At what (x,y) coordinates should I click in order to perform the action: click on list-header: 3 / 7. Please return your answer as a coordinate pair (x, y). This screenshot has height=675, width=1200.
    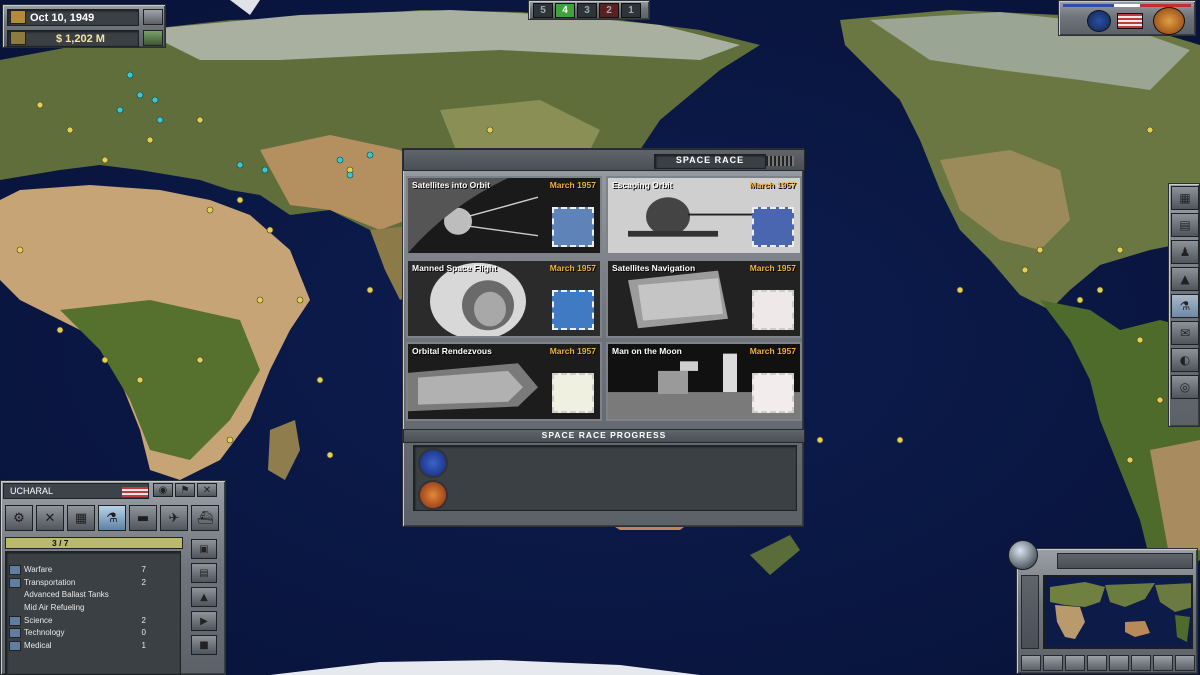
    Looking at the image, I should click on (94, 543).